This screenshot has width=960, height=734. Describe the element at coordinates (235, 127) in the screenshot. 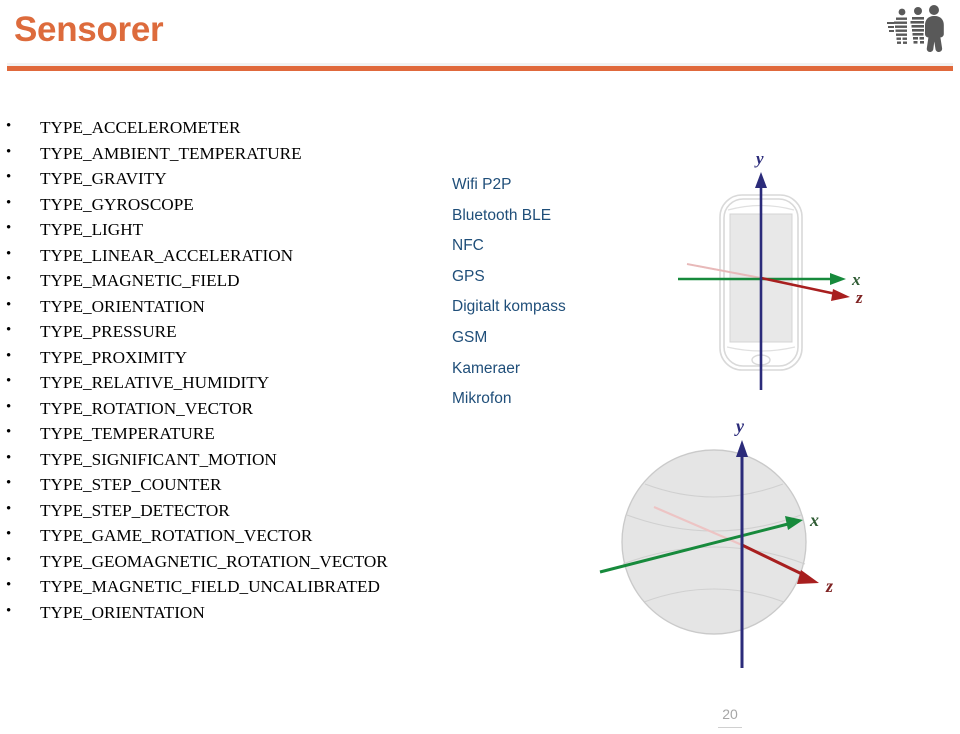

I see `list-item: TYPE_ACCELEROMETER` at that location.